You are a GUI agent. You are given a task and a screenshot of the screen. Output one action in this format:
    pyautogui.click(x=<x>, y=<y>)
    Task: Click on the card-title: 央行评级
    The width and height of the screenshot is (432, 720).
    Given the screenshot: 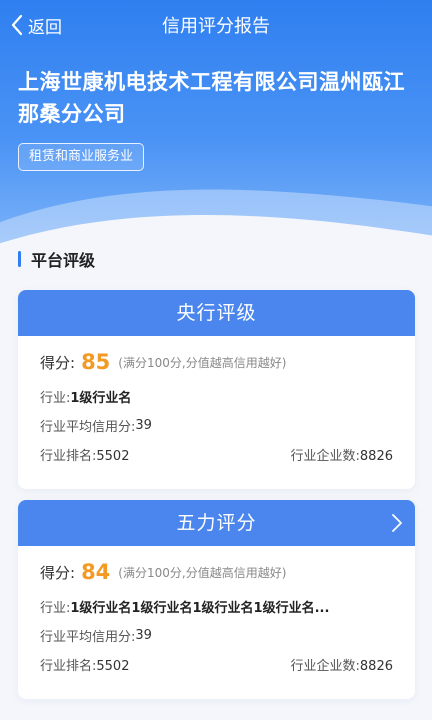 What is the action you would take?
    pyautogui.click(x=216, y=313)
    